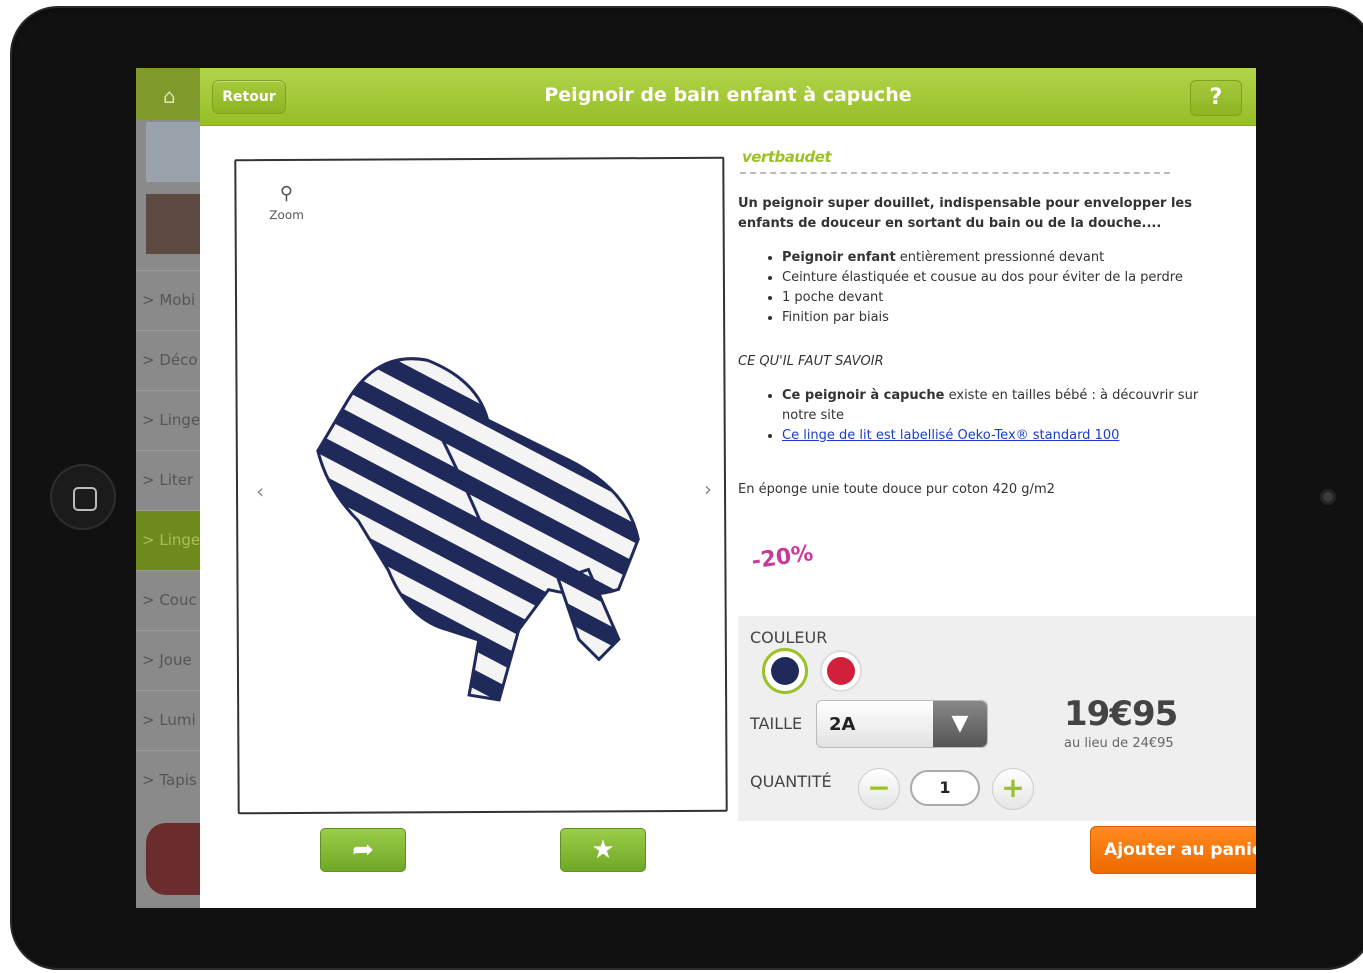  Describe the element at coordinates (83, 497) in the screenshot. I see `home-hardware-button` at that location.